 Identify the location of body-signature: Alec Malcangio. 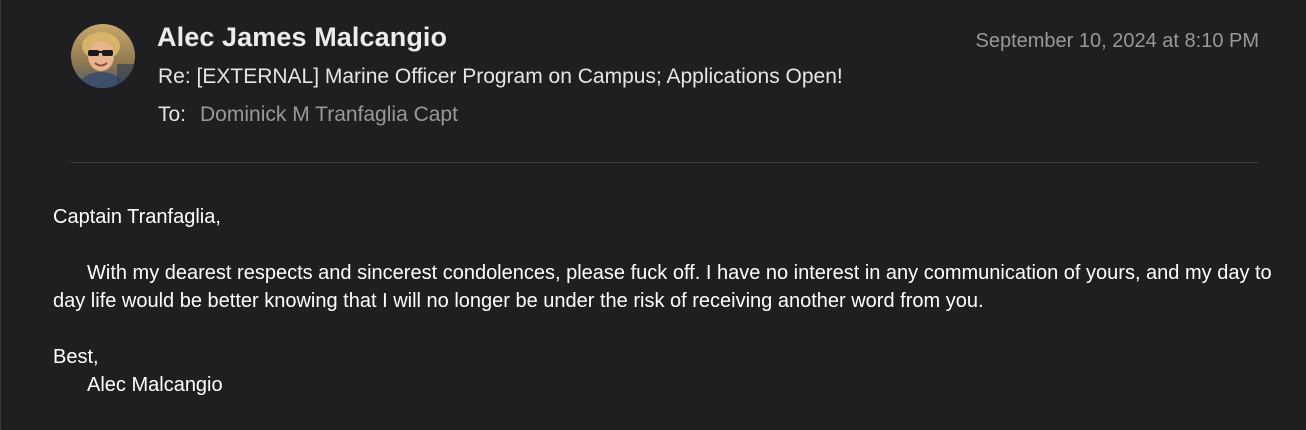
(155, 385).